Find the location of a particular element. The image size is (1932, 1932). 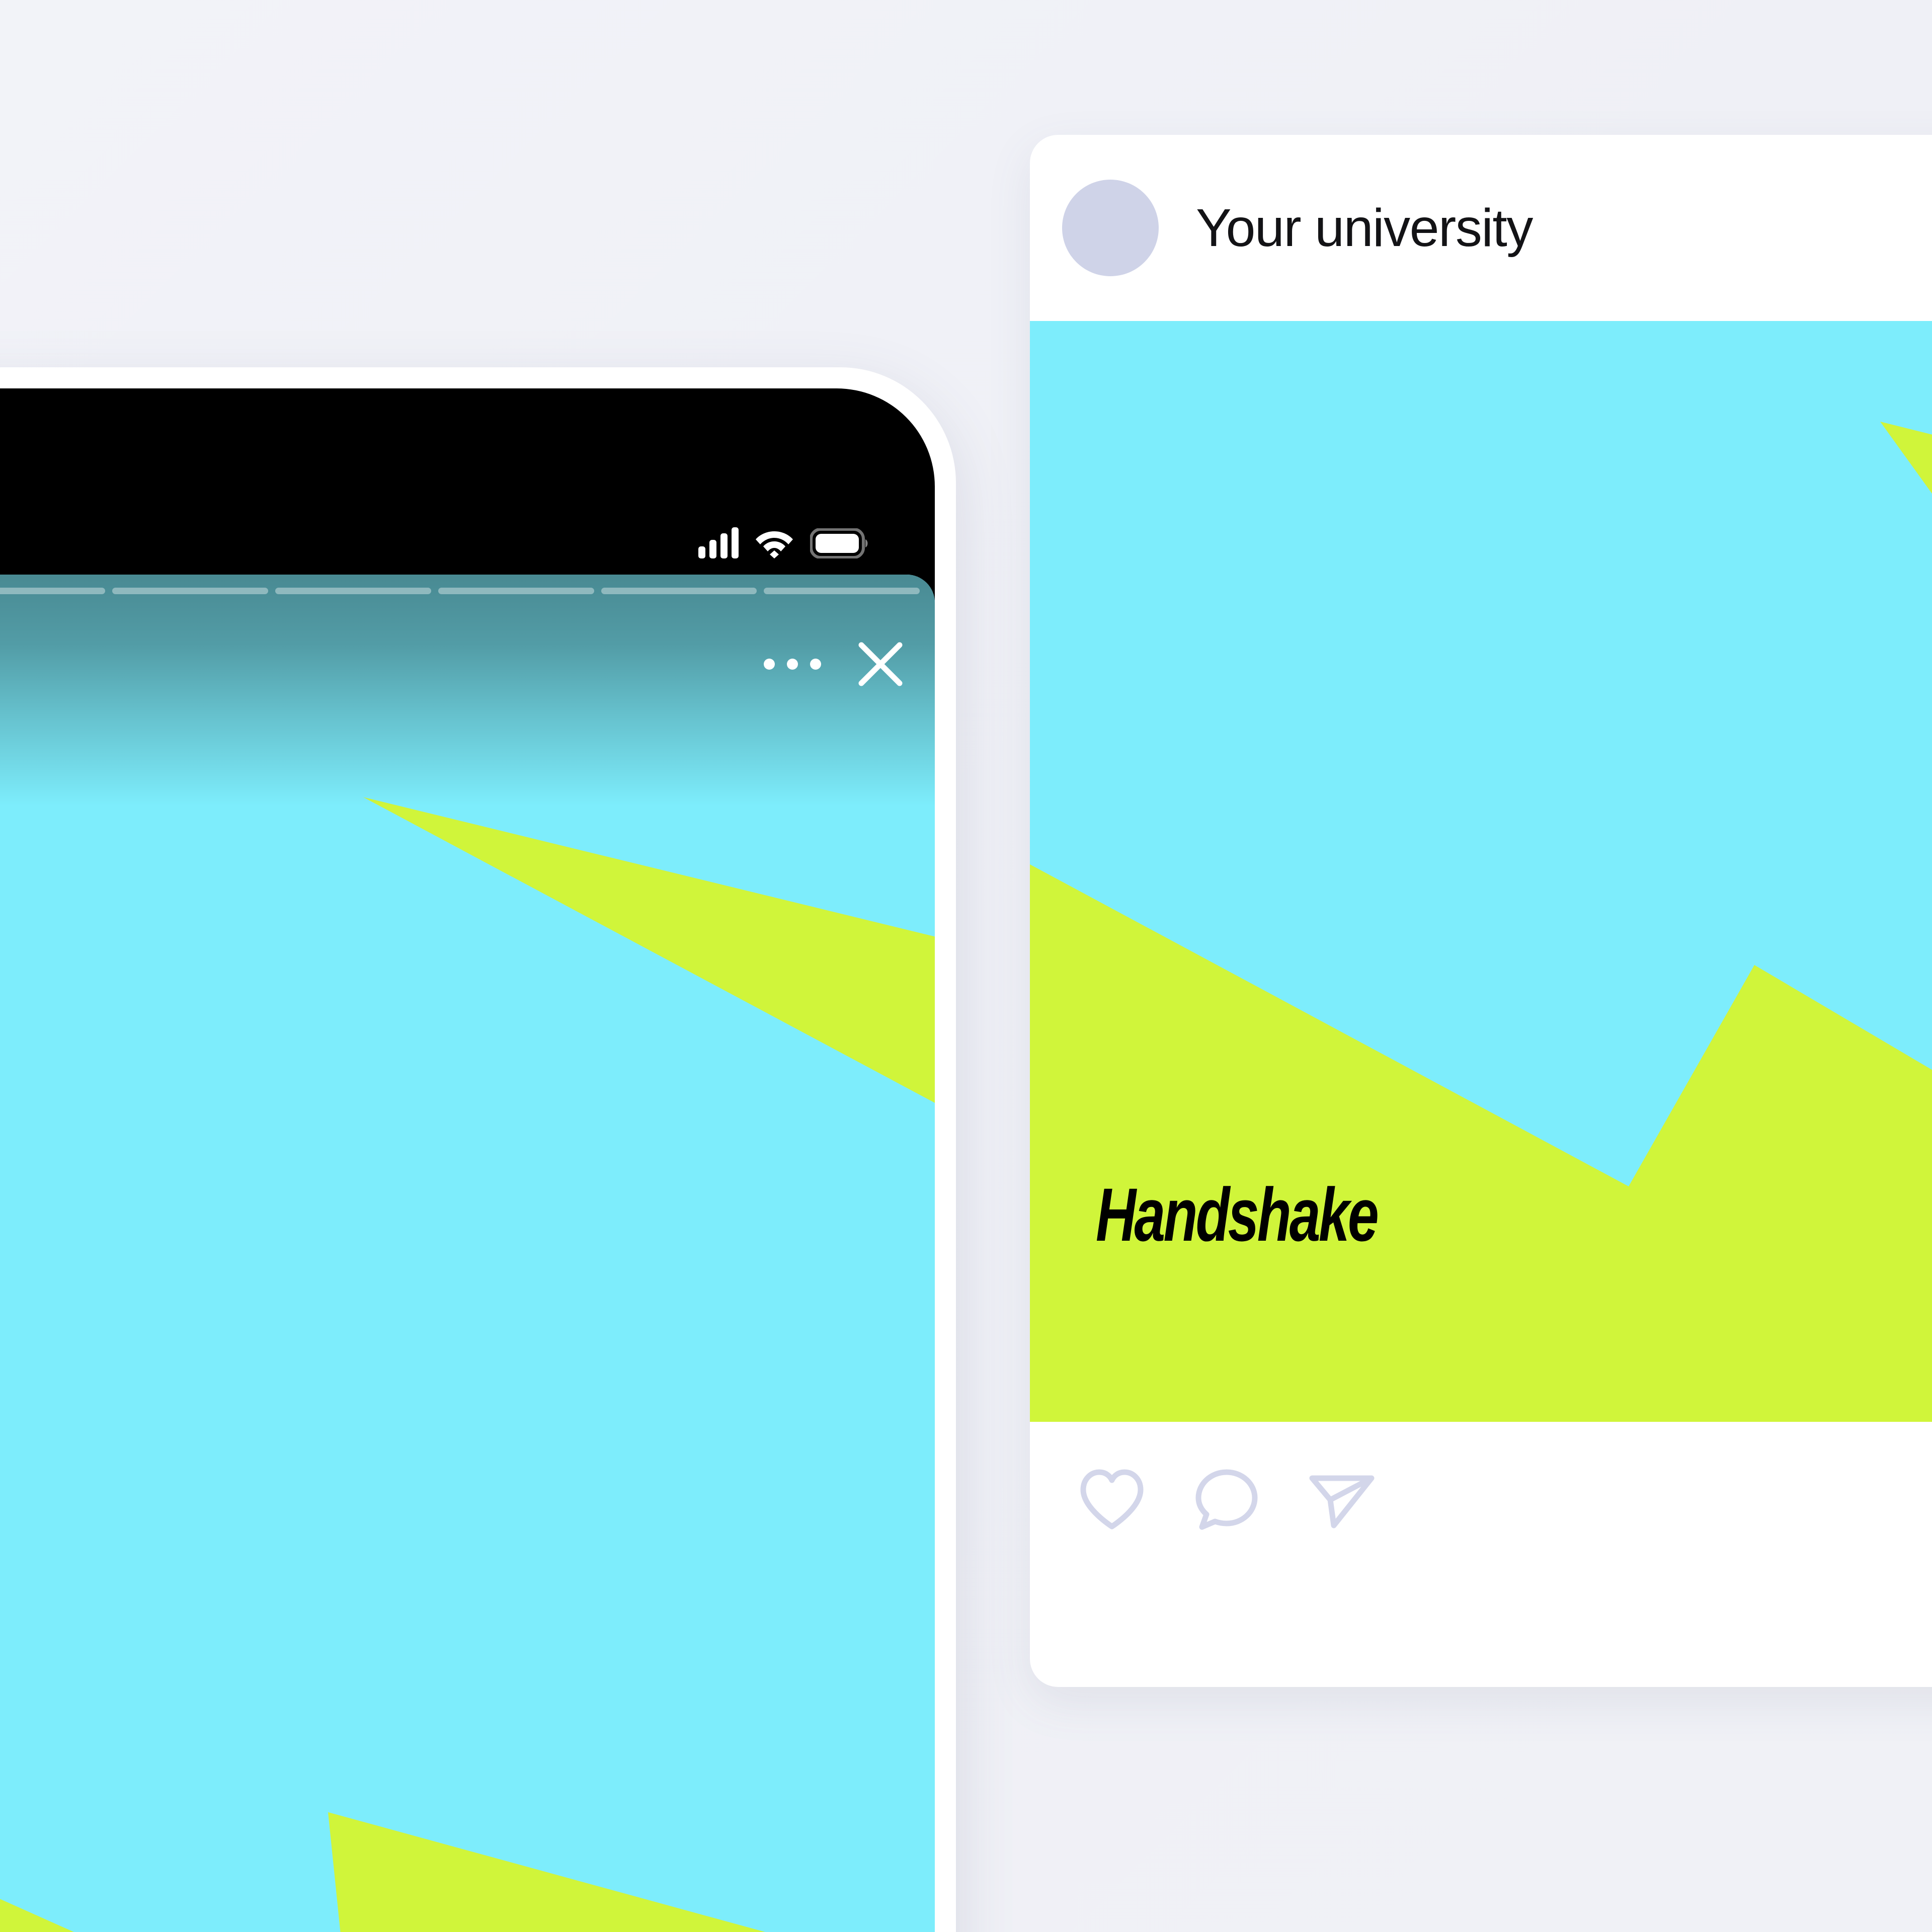

close-icon is located at coordinates (881, 664).